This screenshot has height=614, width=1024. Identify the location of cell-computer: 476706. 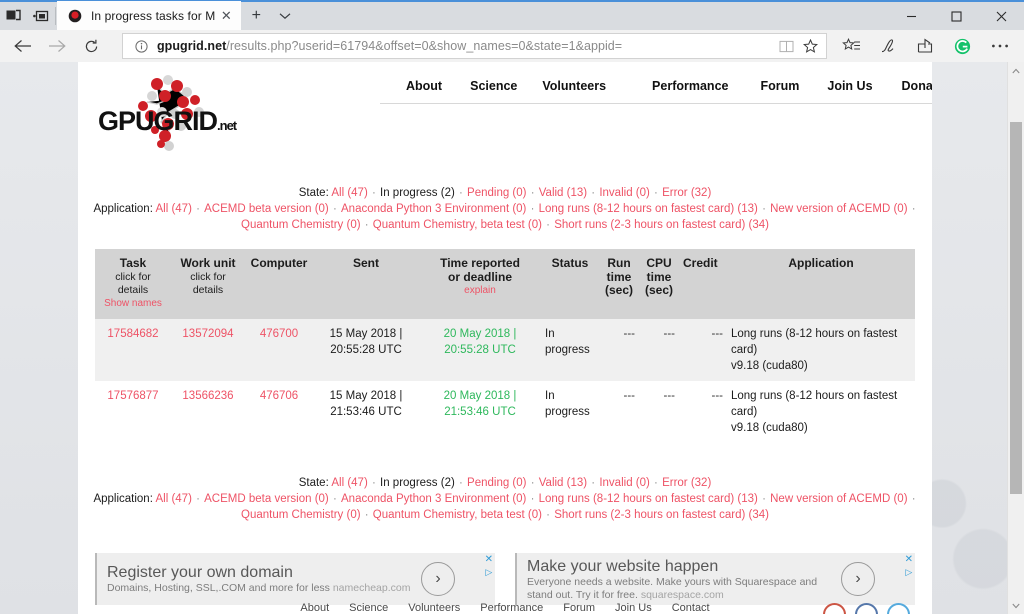
(279, 412).